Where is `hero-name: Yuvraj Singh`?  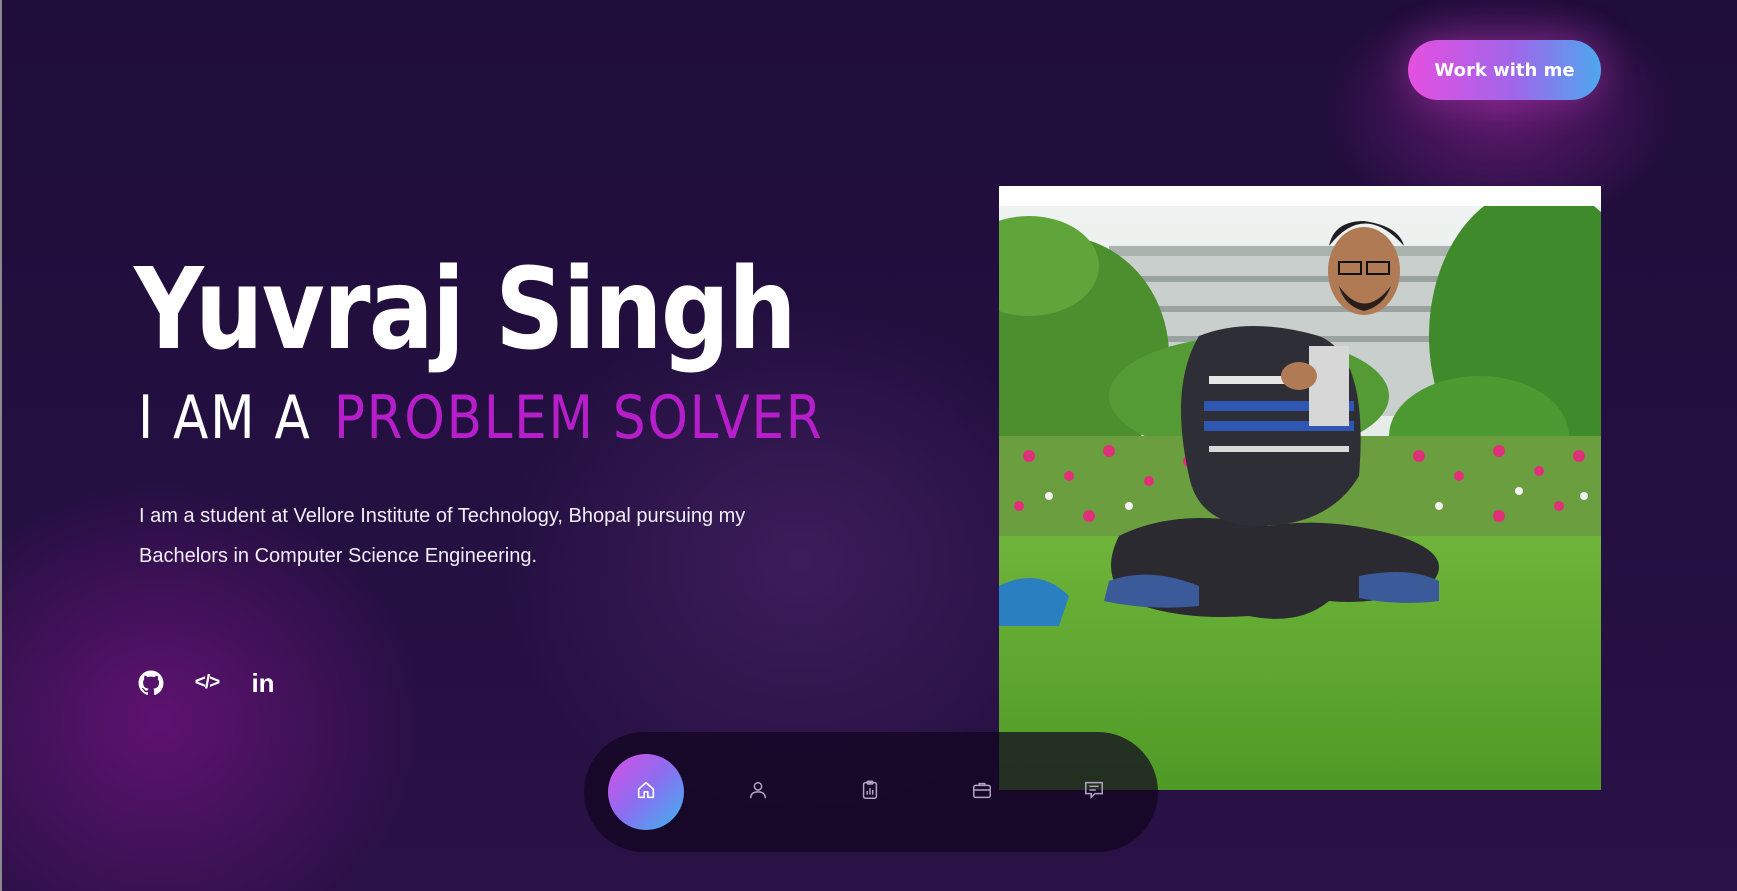
hero-name: Yuvraj Singh is located at coordinates (465, 310).